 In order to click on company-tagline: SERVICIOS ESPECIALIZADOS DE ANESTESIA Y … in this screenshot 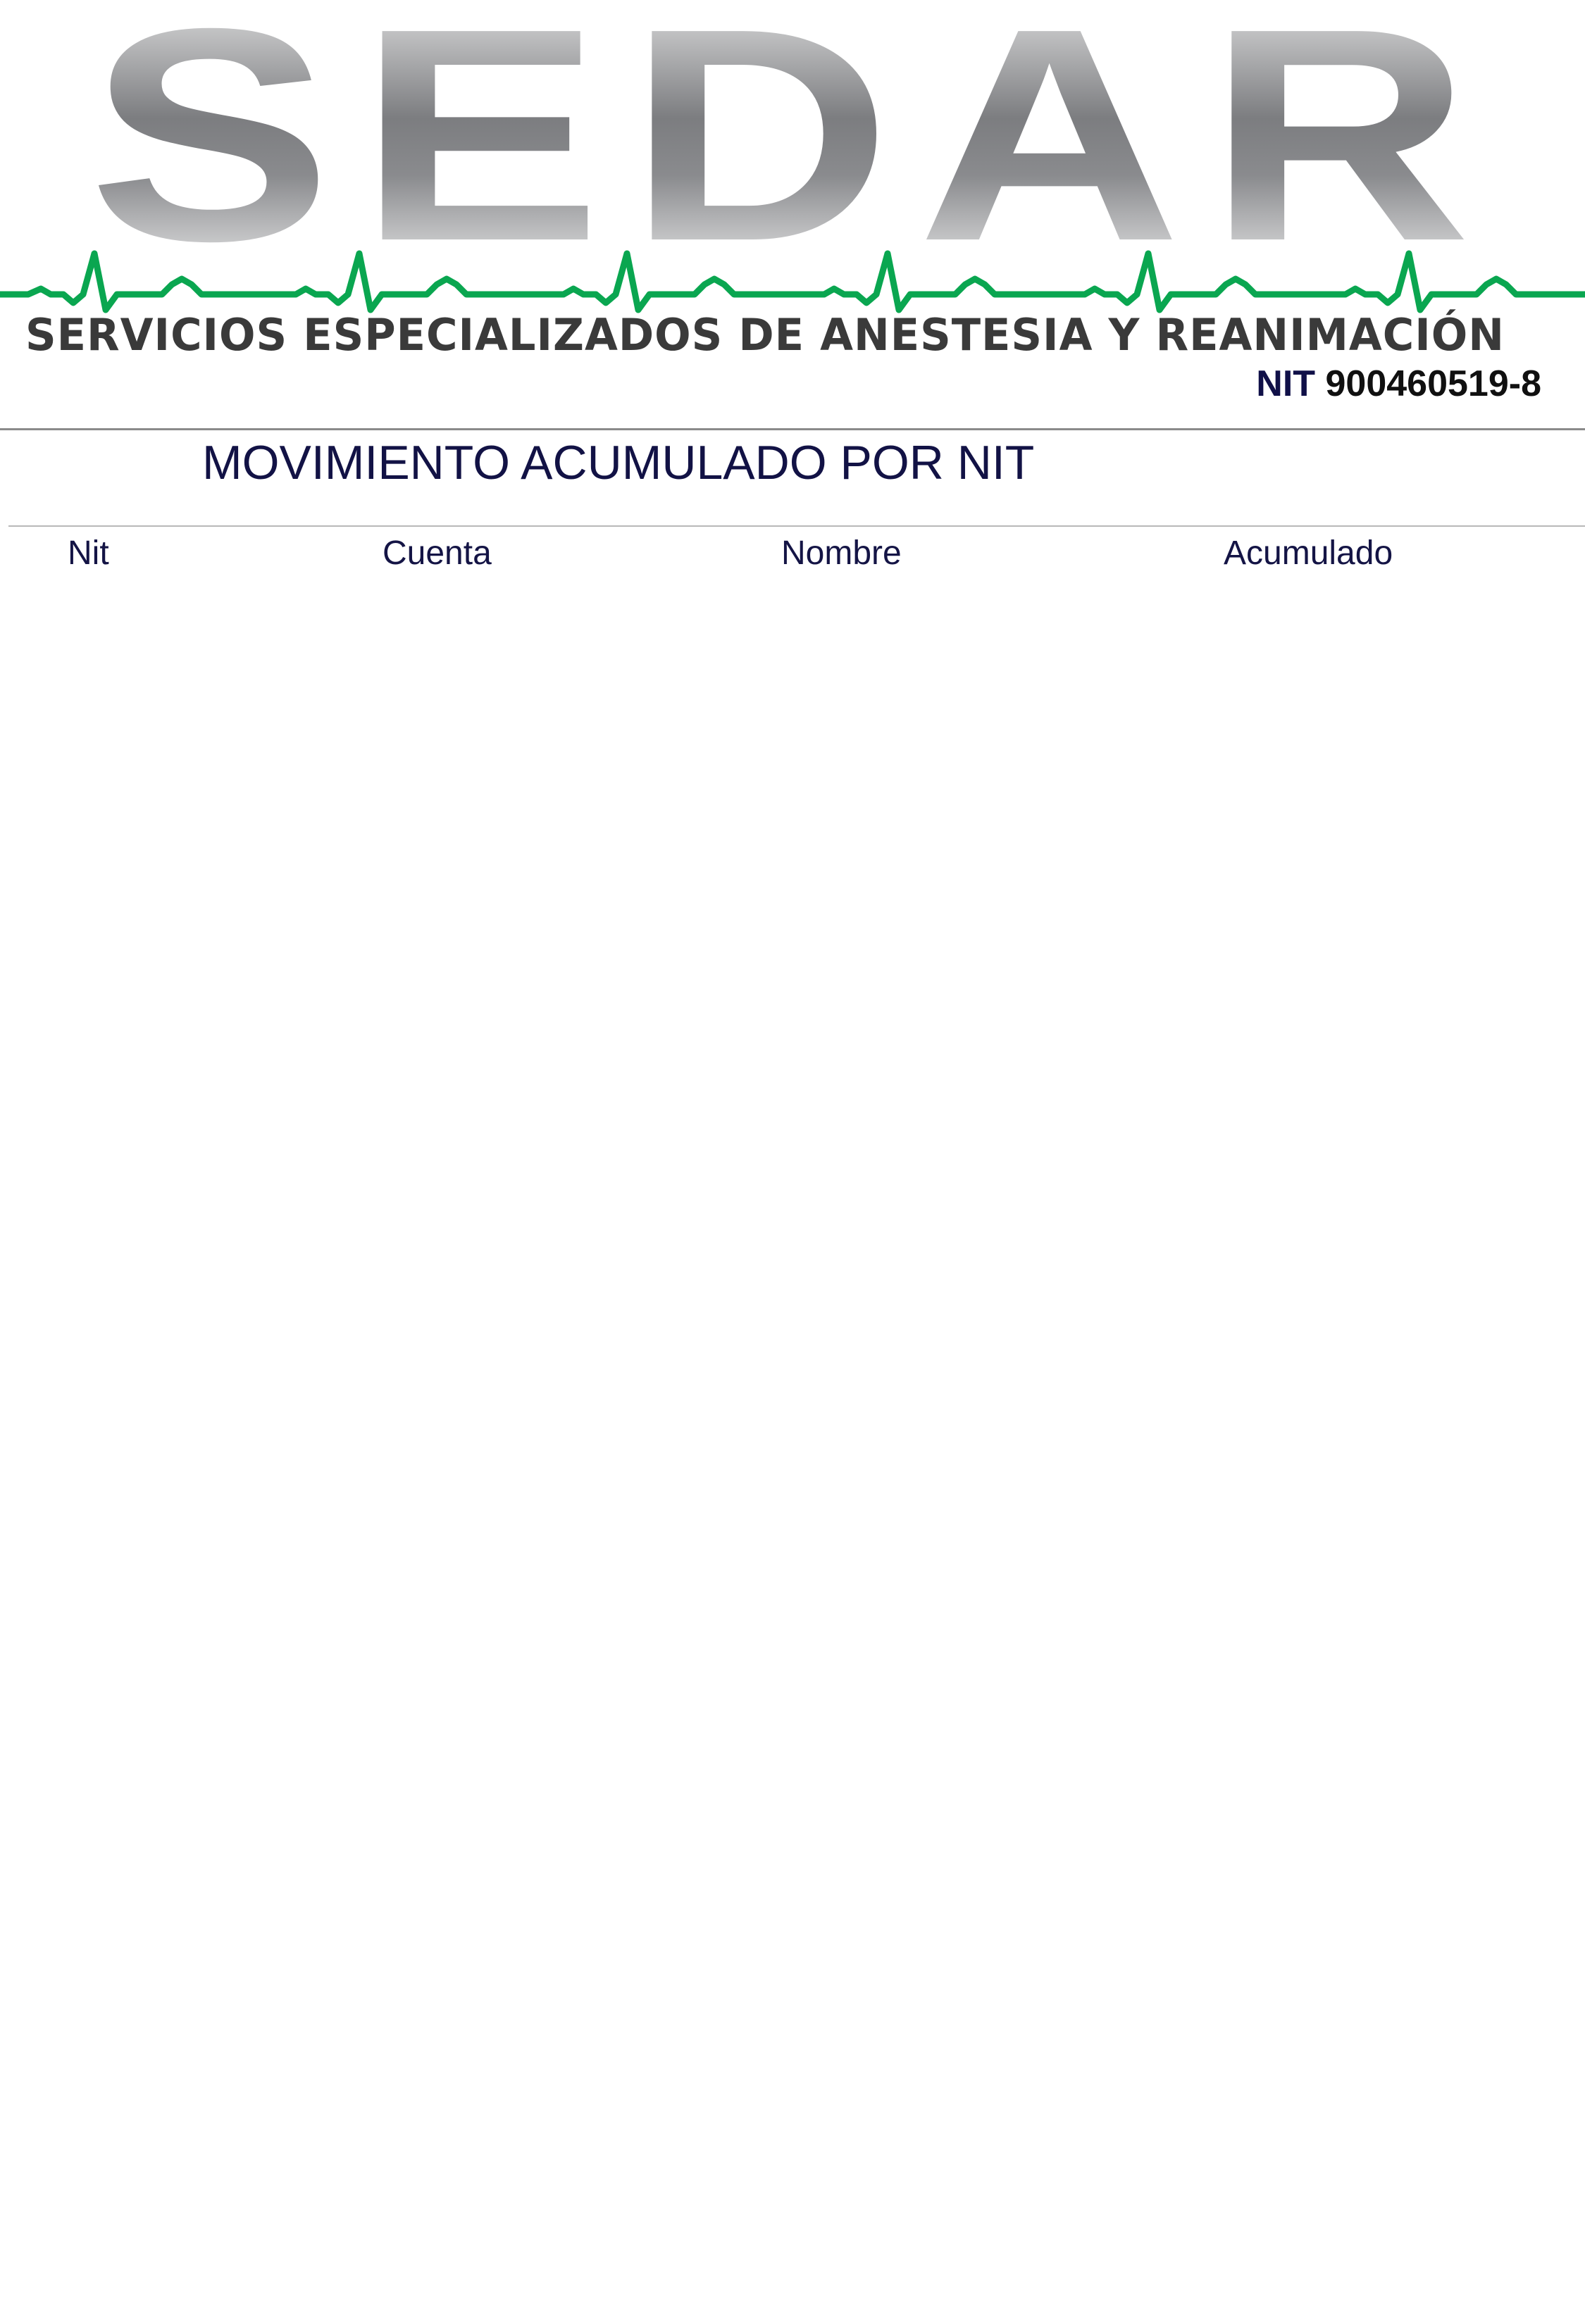, I will do `click(765, 335)`.